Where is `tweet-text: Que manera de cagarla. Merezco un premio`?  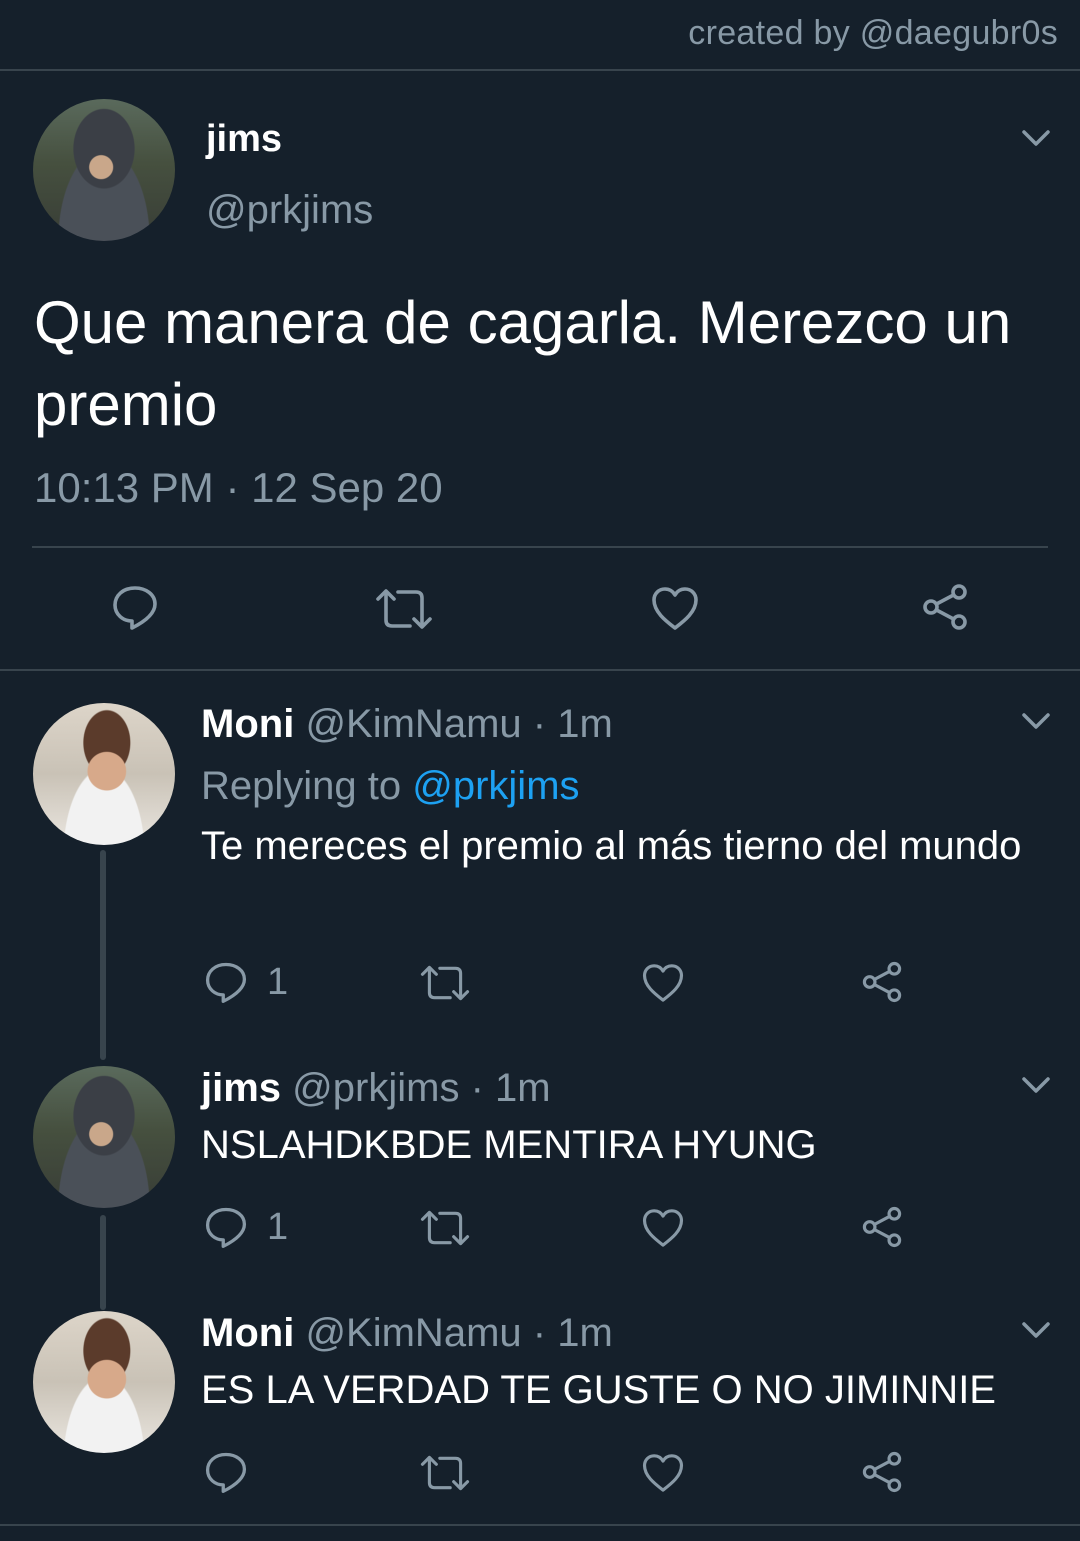
tweet-text: Que manera de cagarla. Merezco un premio is located at coordinates (523, 363).